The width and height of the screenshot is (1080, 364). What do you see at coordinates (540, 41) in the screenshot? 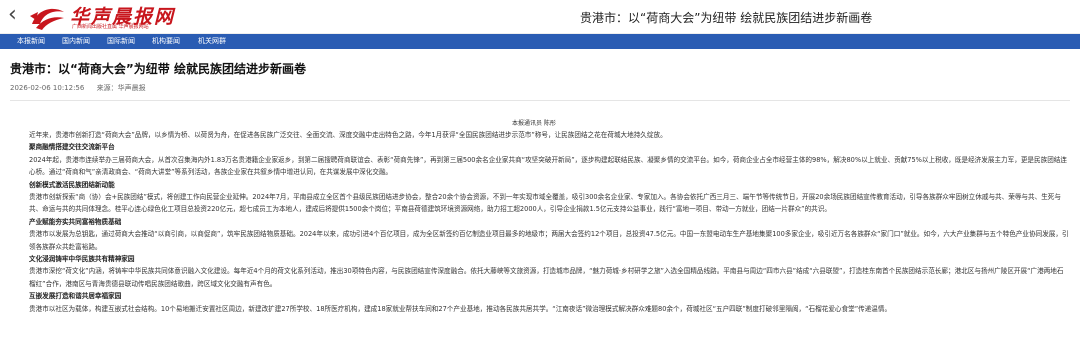
I see `nav-bar: 本报新闻 国内新闻 国际新闻 机构要闻 机关网群` at bounding box center [540, 41].